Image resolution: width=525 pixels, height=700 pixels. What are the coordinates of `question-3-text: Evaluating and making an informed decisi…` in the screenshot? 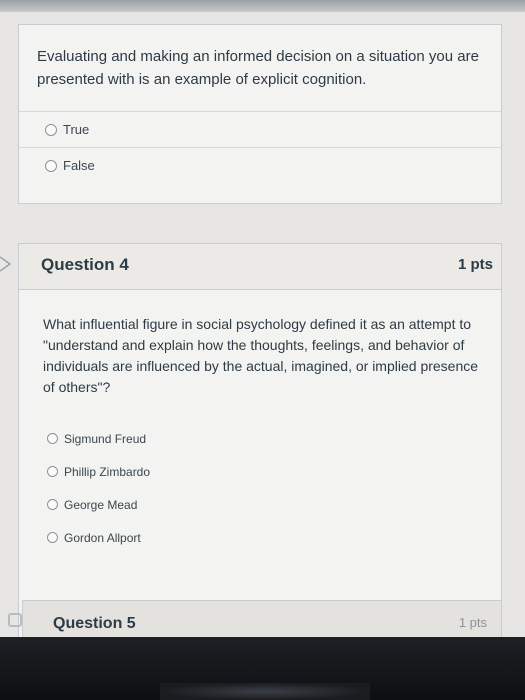 It's located at (258, 68).